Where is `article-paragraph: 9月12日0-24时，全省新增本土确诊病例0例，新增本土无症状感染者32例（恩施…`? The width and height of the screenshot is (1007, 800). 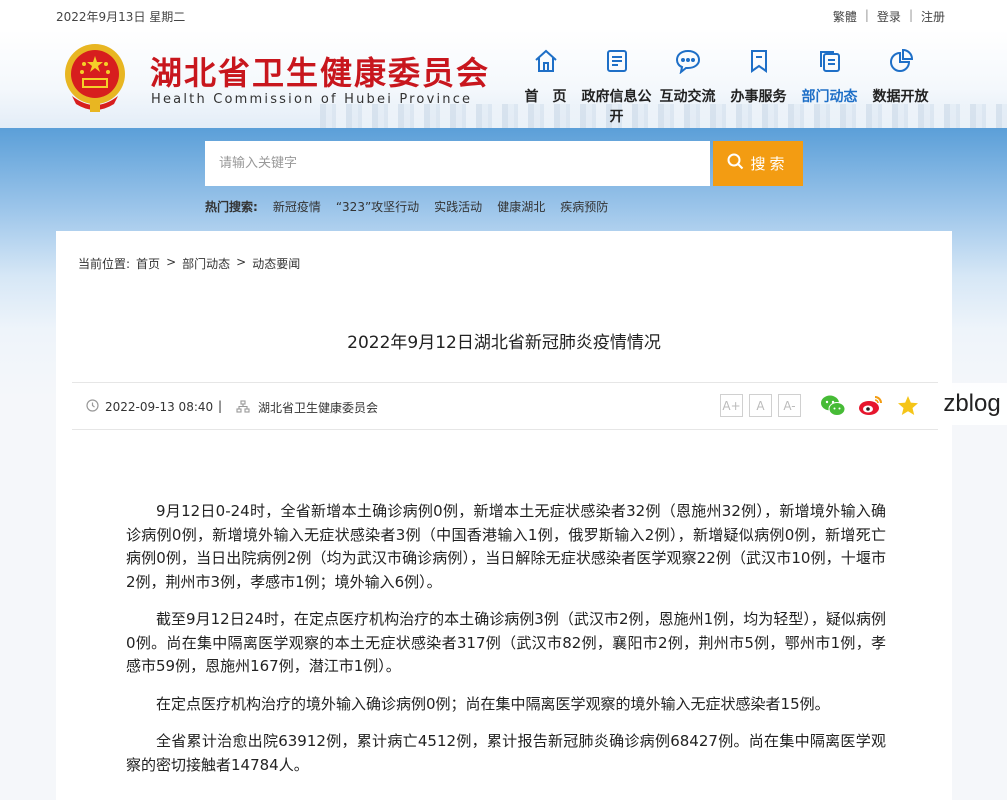
article-paragraph: 9月12日0-24时，全省新增本土确诊病例0例，新增本土无症状感染者32例（恩施… is located at coordinates (506, 546).